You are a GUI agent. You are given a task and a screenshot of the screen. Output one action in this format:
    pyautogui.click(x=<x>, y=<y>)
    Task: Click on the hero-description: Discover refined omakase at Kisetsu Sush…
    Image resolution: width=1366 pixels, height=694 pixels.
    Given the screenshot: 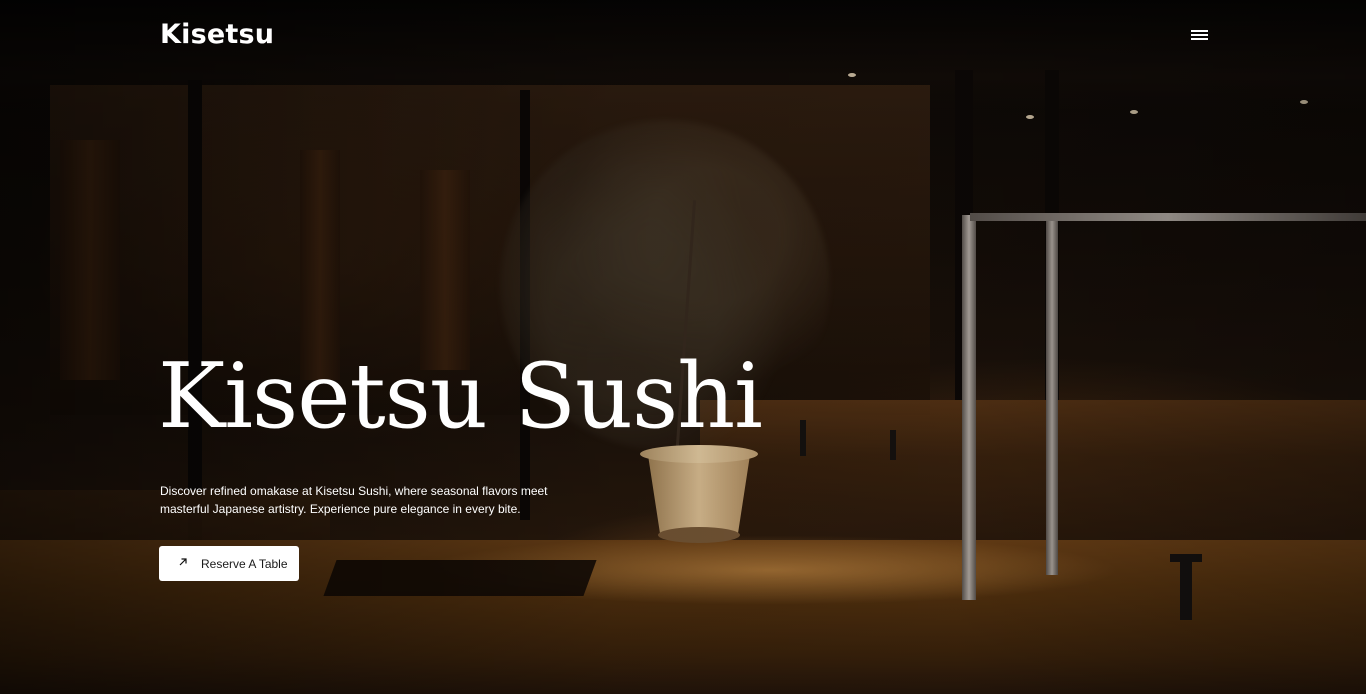 What is the action you would take?
    pyautogui.click(x=354, y=500)
    